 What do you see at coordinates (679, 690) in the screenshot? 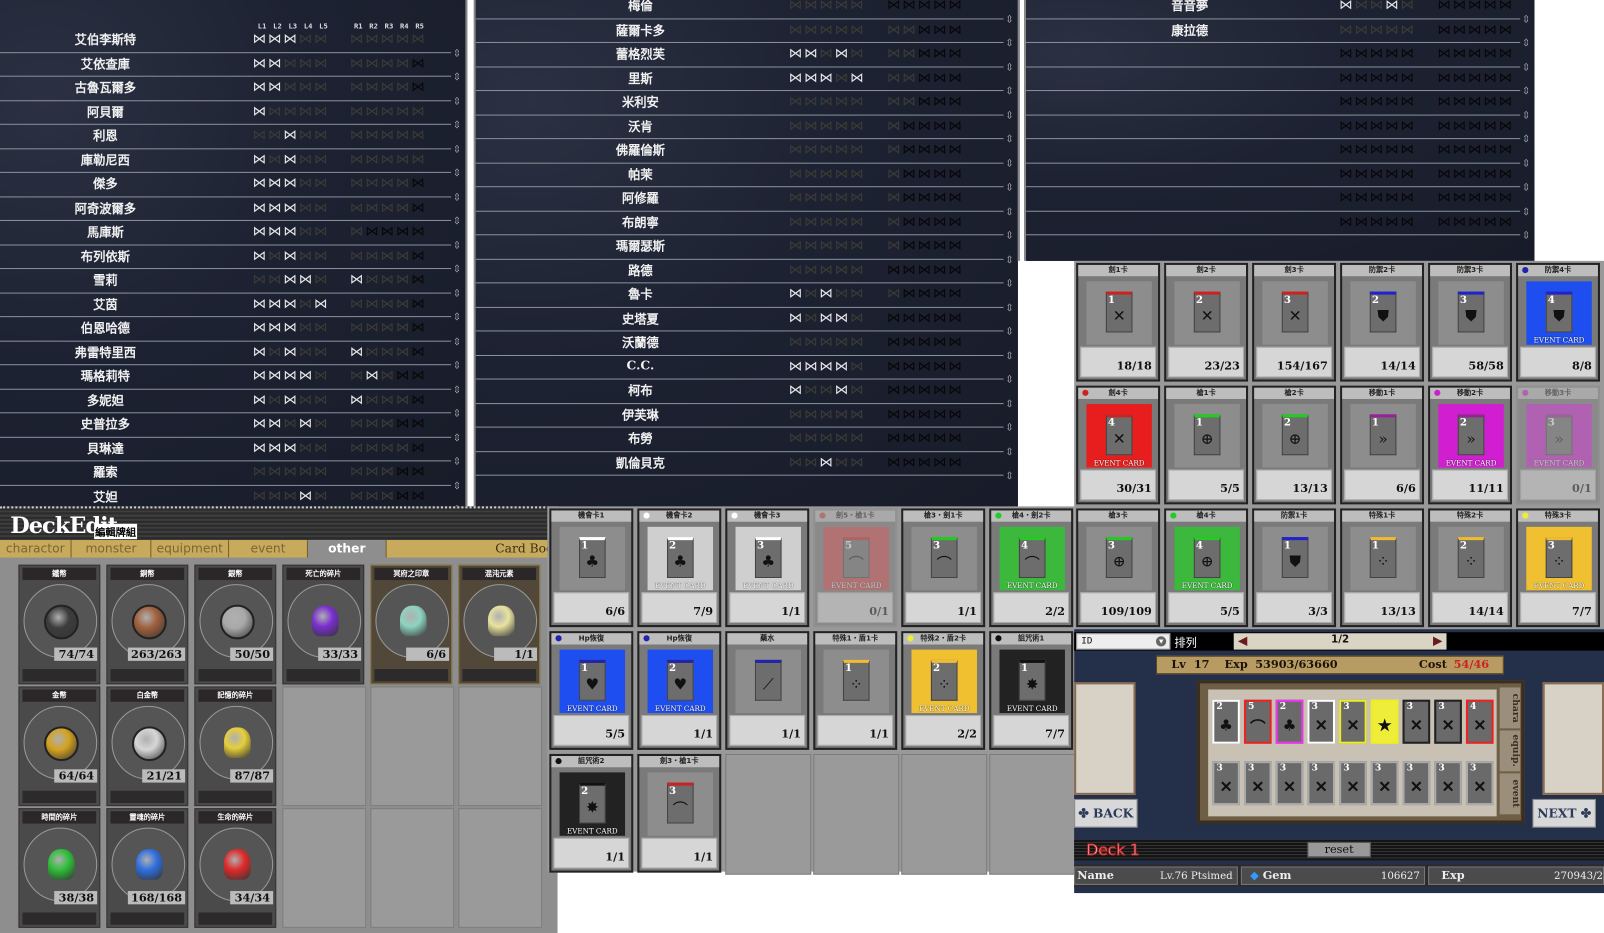
I see `card-tile: Hp恢復 2 ♥ EVENT CARD 1/1` at bounding box center [679, 690].